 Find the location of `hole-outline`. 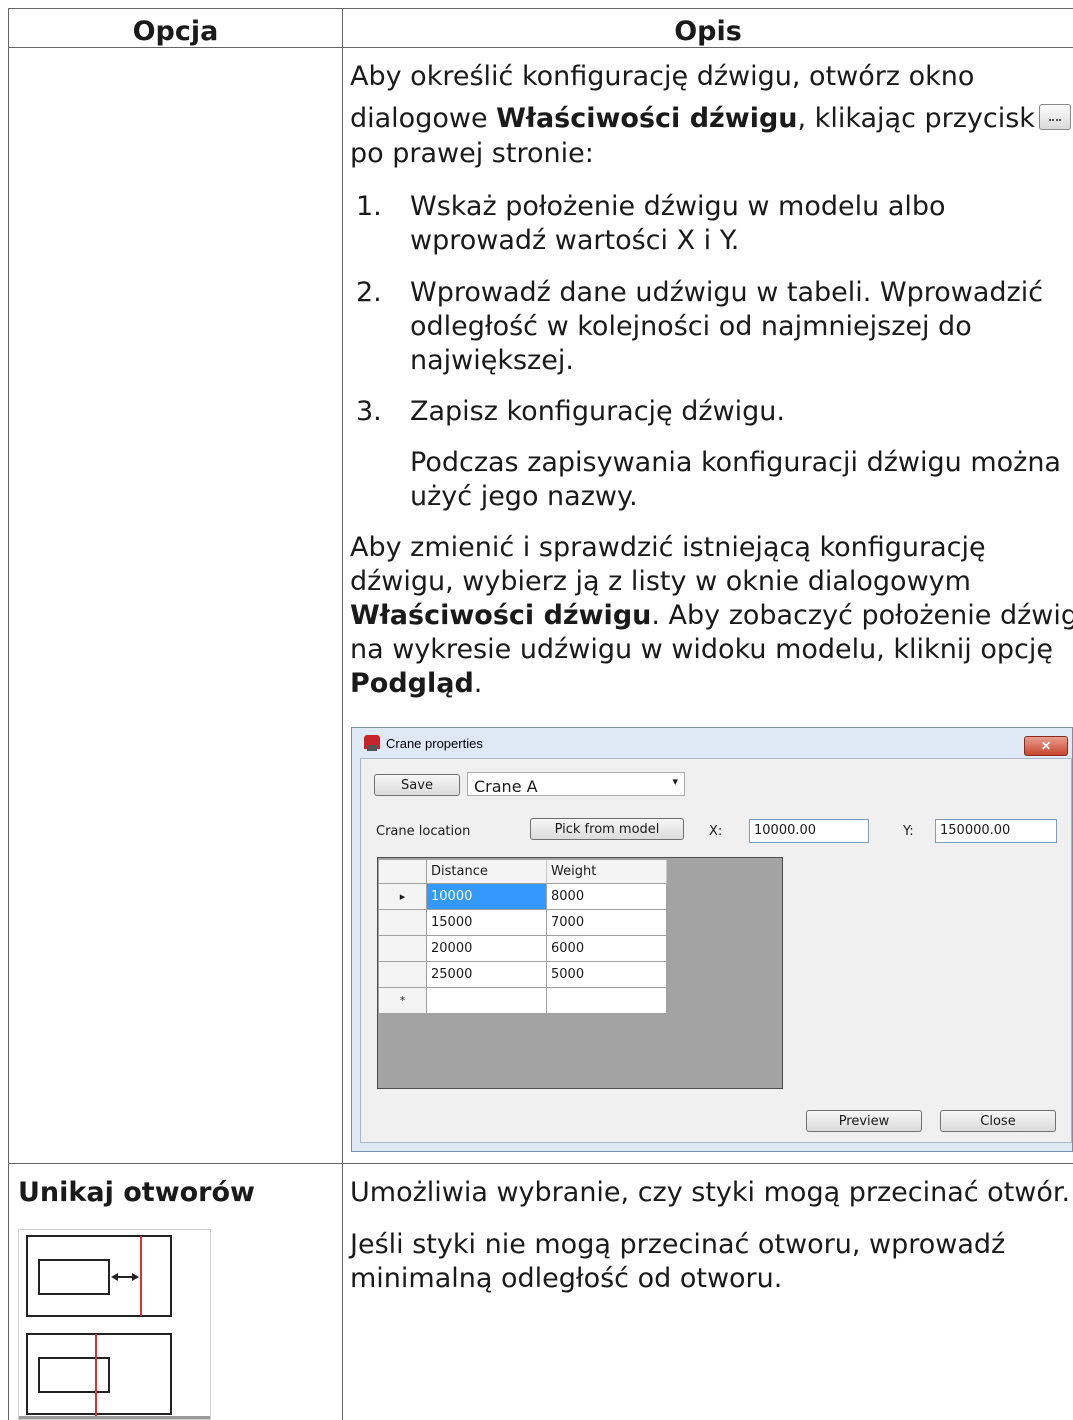

hole-outline is located at coordinates (74, 1277).